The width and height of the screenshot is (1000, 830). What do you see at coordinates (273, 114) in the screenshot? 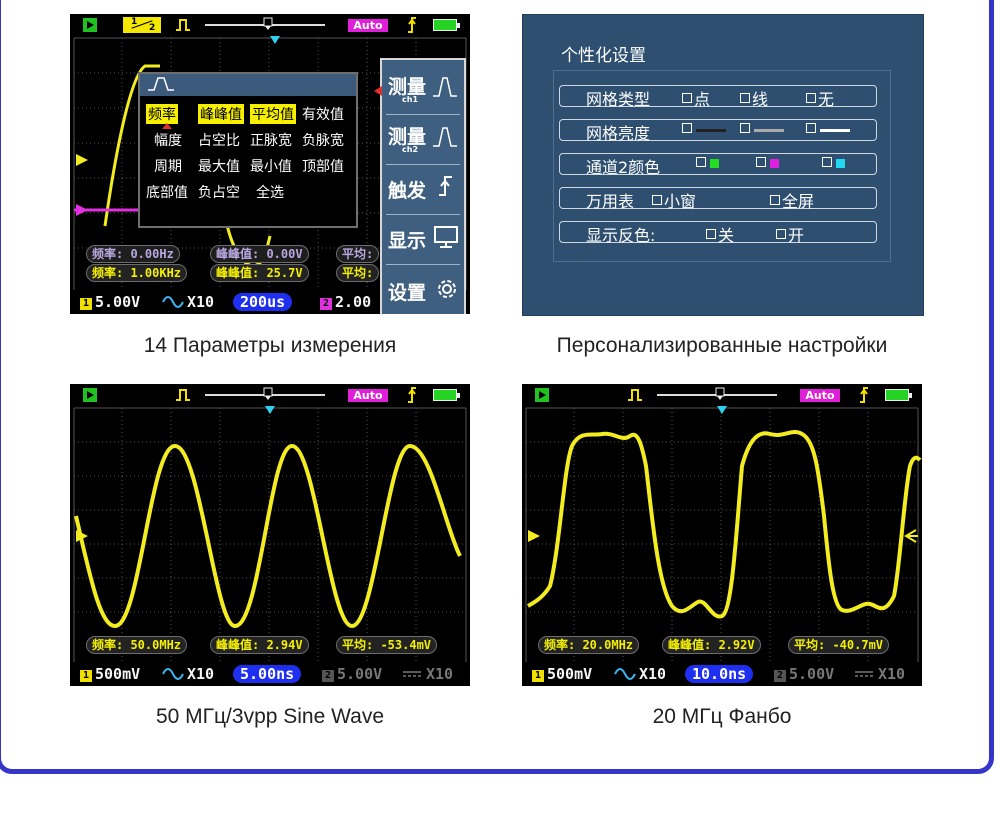
I see `menu-item-average: 平均值` at bounding box center [273, 114].